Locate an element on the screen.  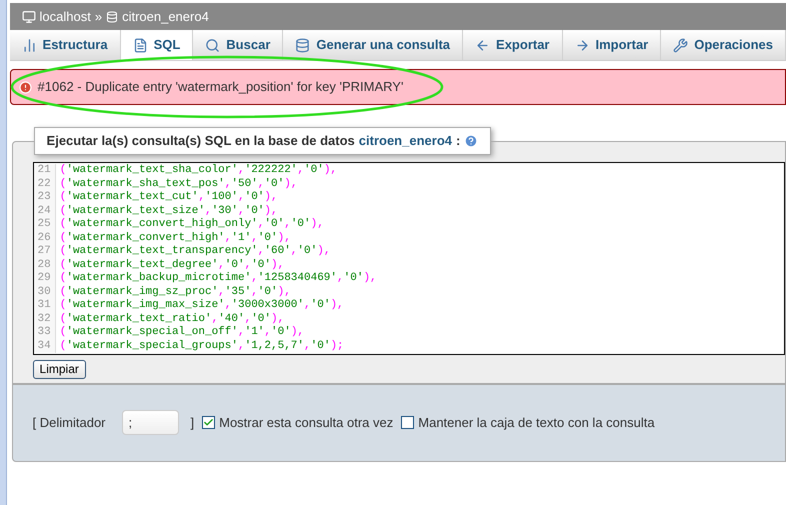
line-number: 34 is located at coordinates (44, 346).